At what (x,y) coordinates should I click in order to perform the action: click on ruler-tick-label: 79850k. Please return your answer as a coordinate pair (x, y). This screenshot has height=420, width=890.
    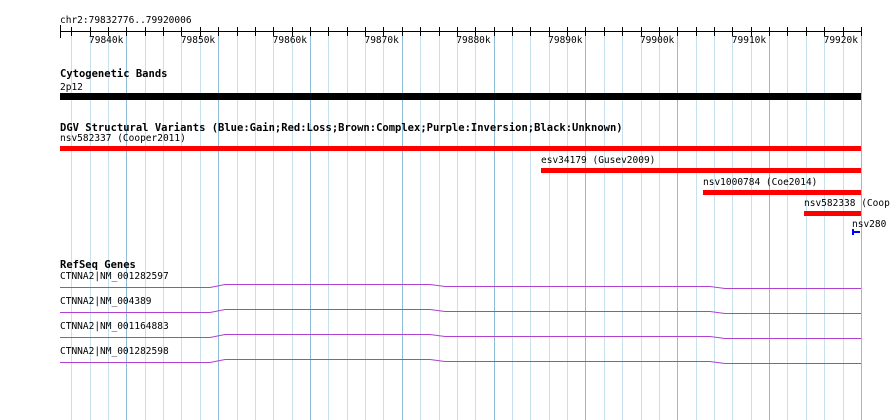
    Looking at the image, I should click on (198, 40).